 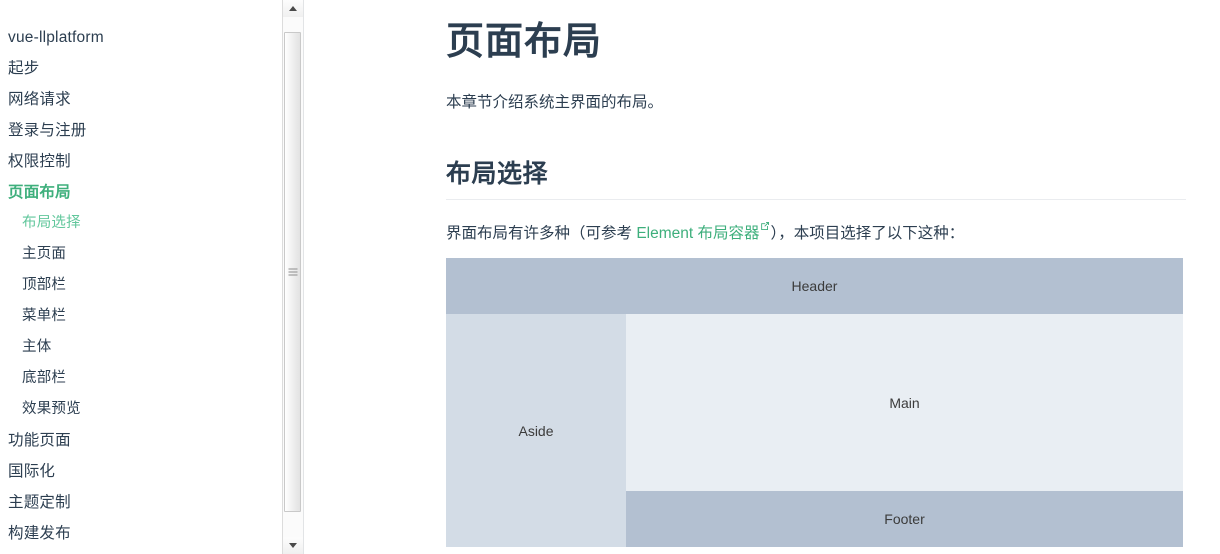 What do you see at coordinates (814, 286) in the screenshot?
I see `diagram-region-header: Header` at bounding box center [814, 286].